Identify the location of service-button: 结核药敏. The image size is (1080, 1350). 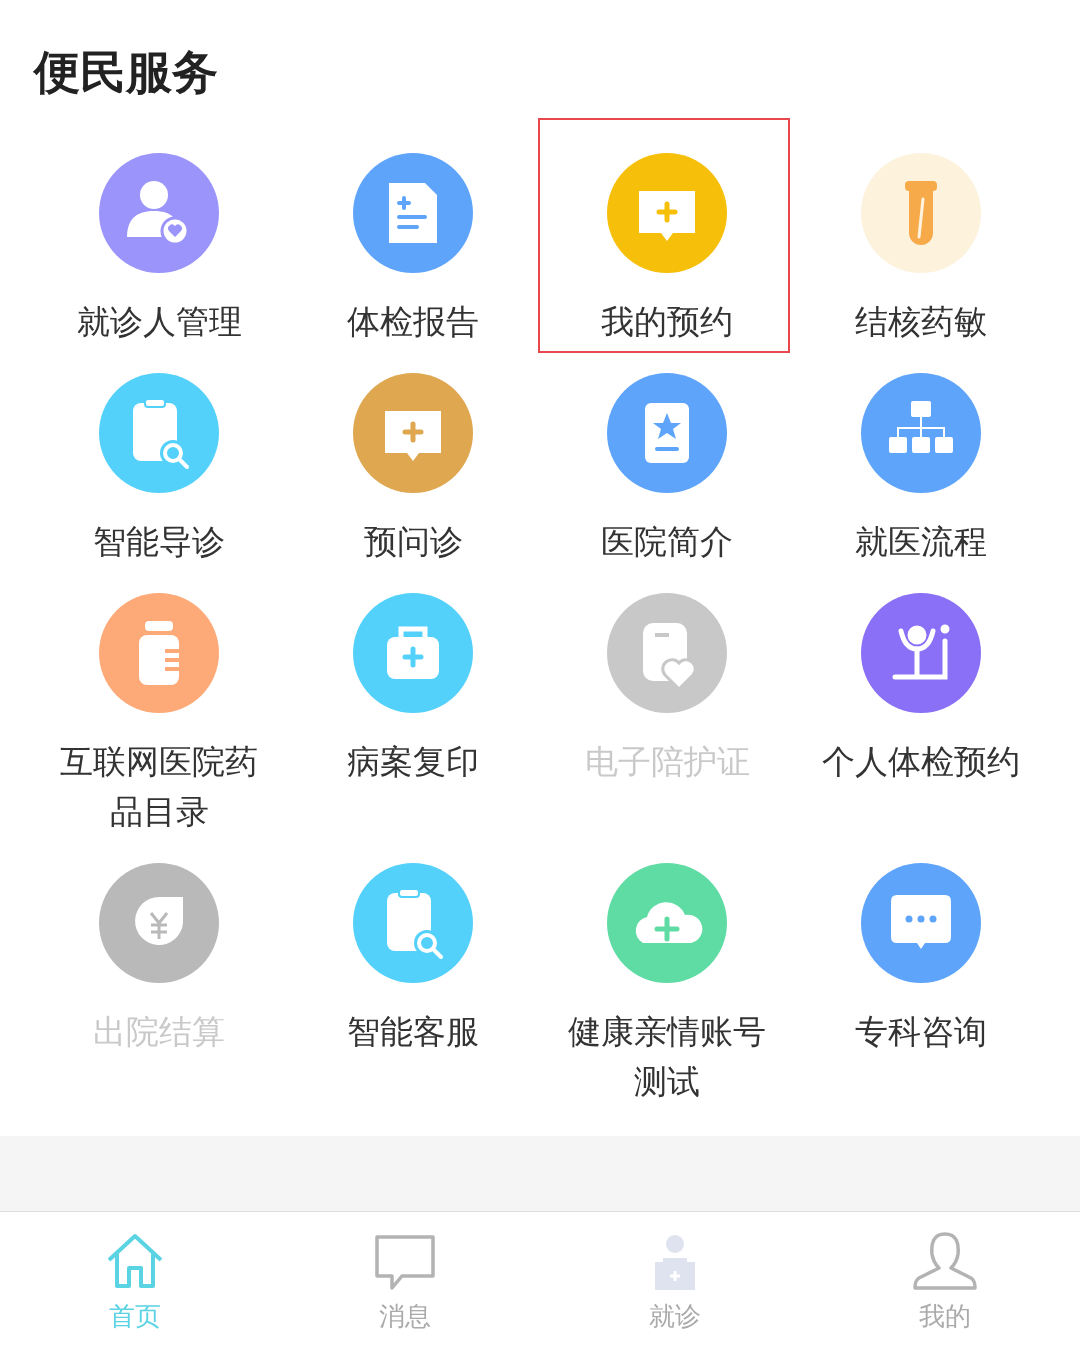
(921, 250).